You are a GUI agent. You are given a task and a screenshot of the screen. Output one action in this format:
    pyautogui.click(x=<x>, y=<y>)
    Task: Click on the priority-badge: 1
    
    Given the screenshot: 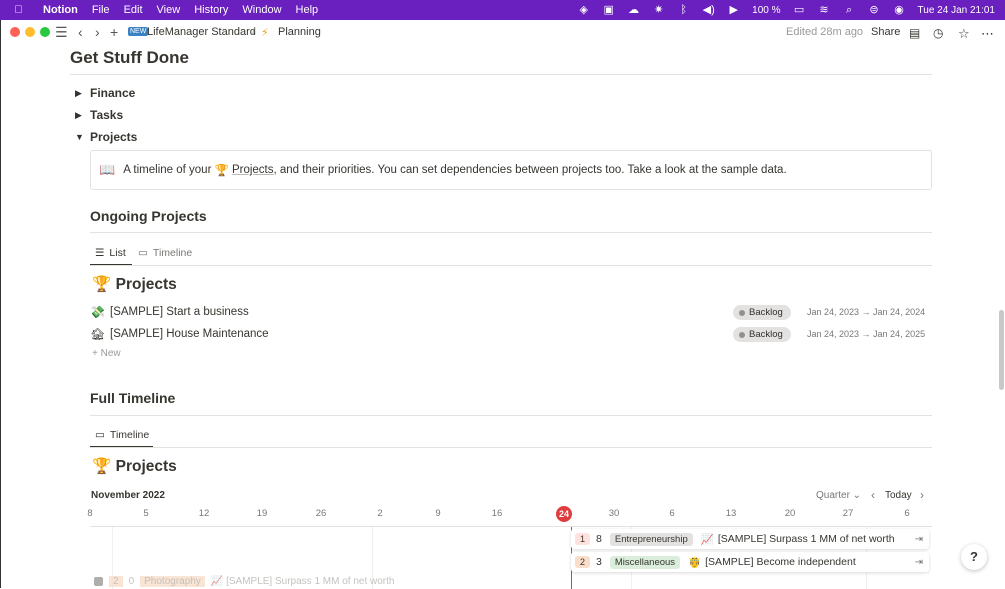 What is the action you would take?
    pyautogui.click(x=583, y=539)
    